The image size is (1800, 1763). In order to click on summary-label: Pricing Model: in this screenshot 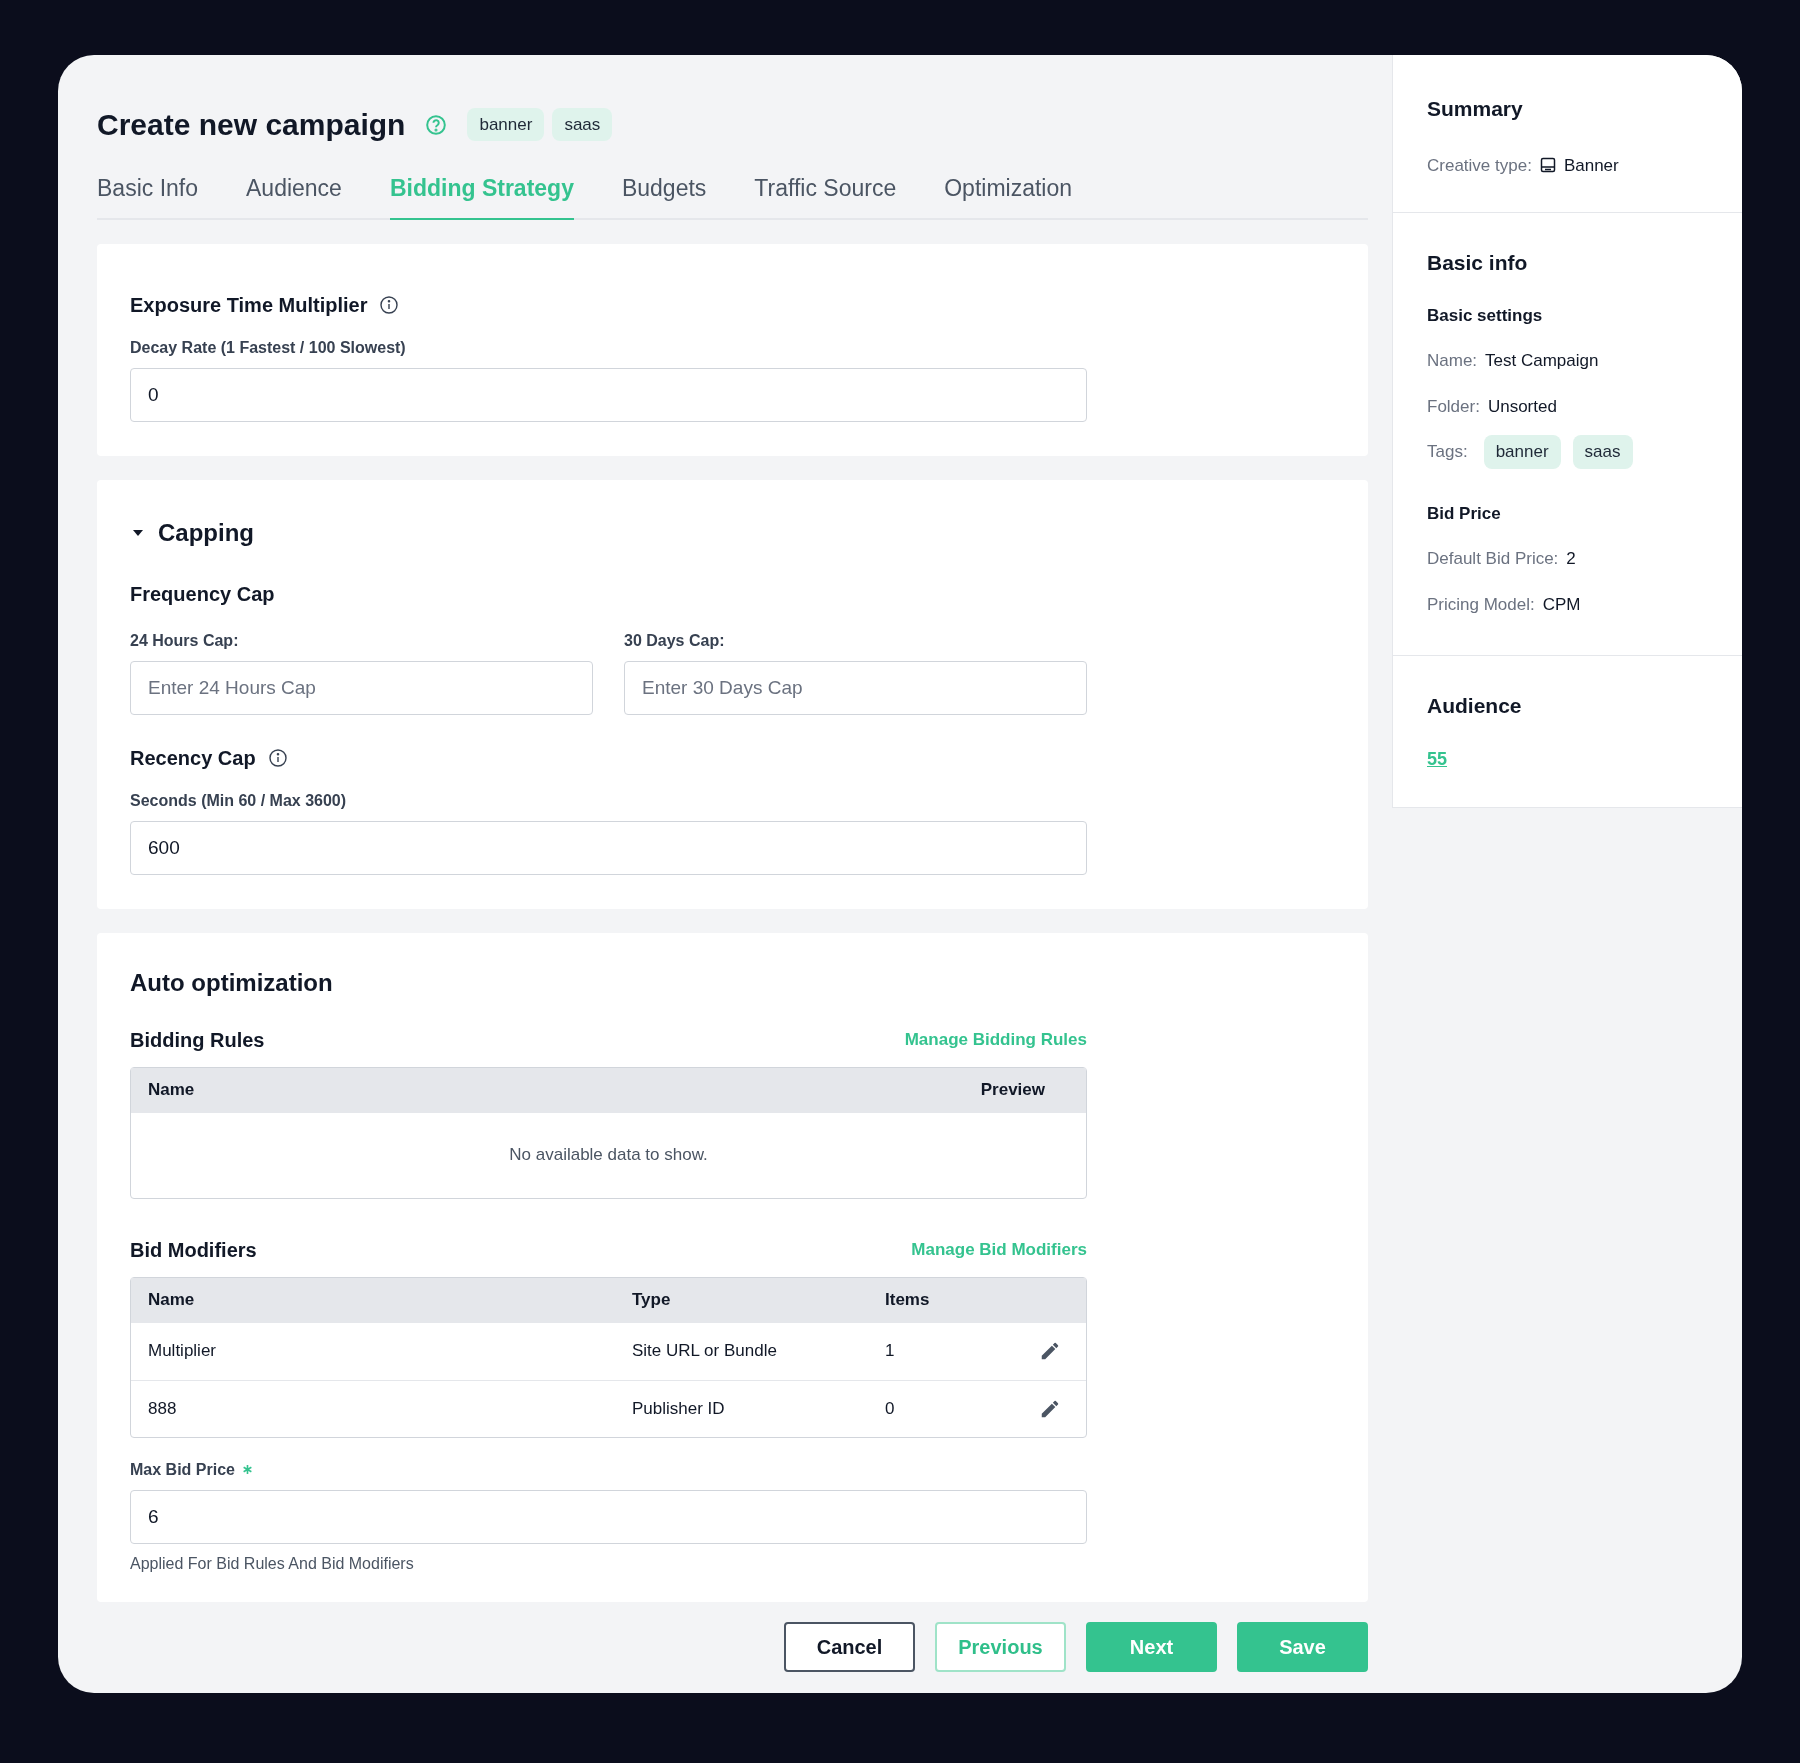, I will do `click(1481, 604)`.